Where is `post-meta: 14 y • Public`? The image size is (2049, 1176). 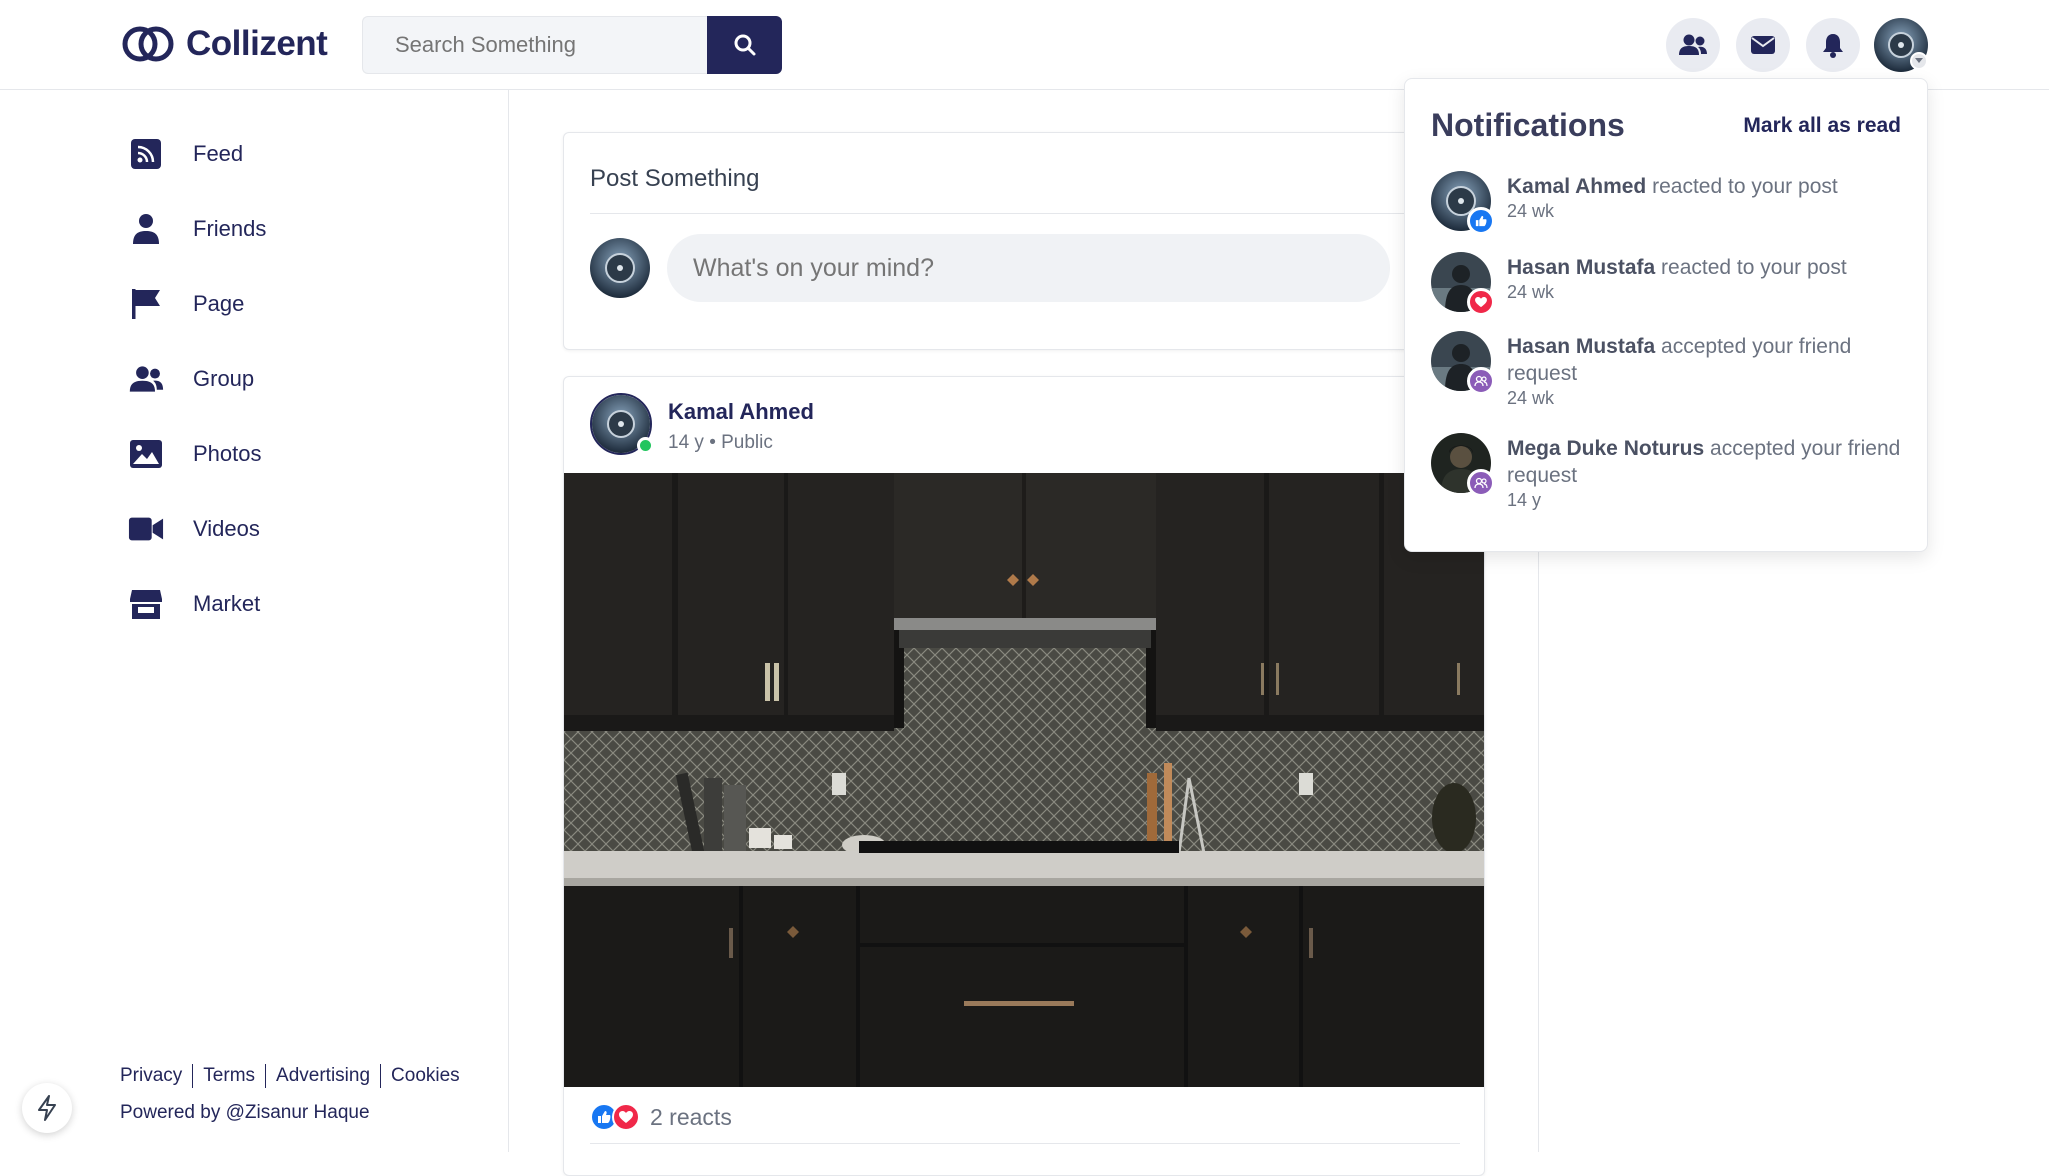
post-meta: 14 y • Public is located at coordinates (720, 442).